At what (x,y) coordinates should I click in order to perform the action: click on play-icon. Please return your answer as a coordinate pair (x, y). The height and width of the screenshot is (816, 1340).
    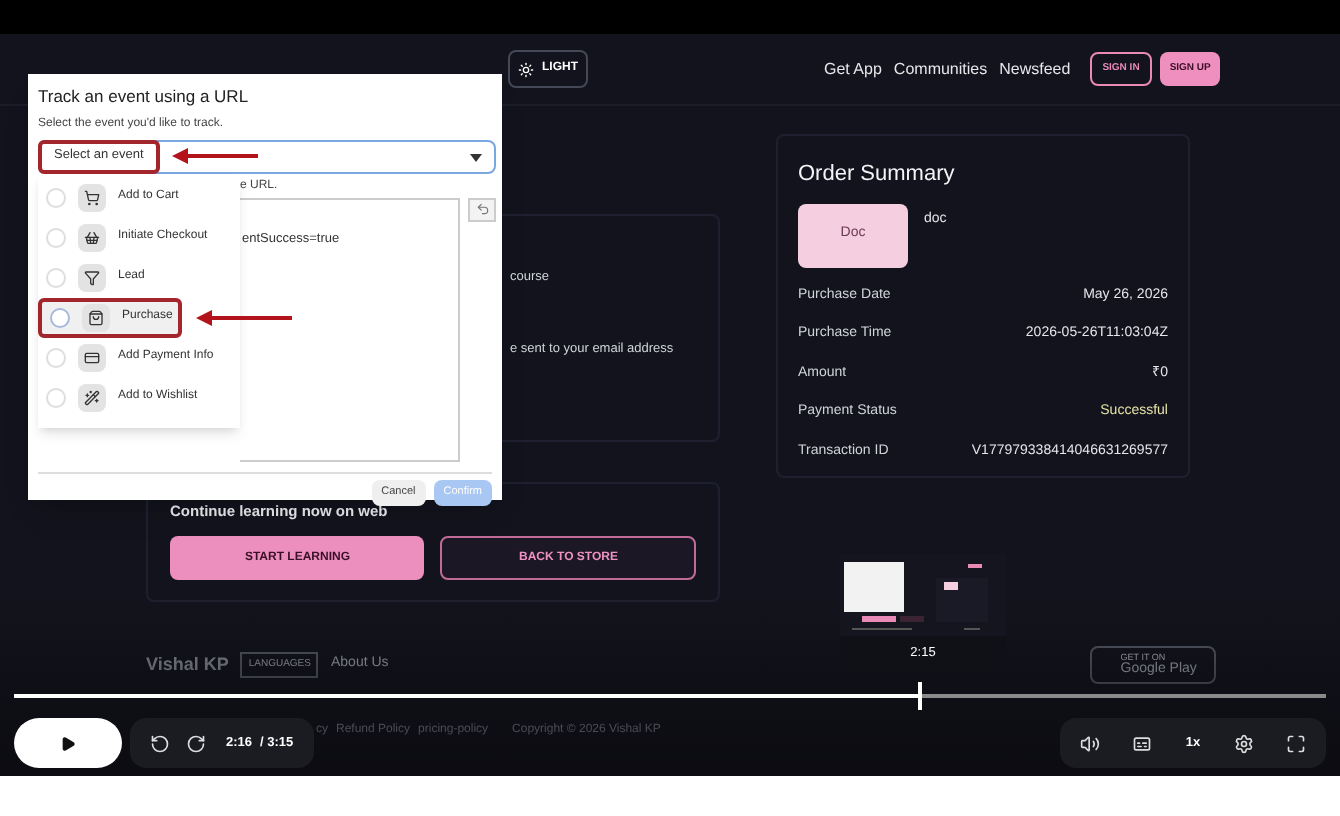
    Looking at the image, I should click on (68, 743).